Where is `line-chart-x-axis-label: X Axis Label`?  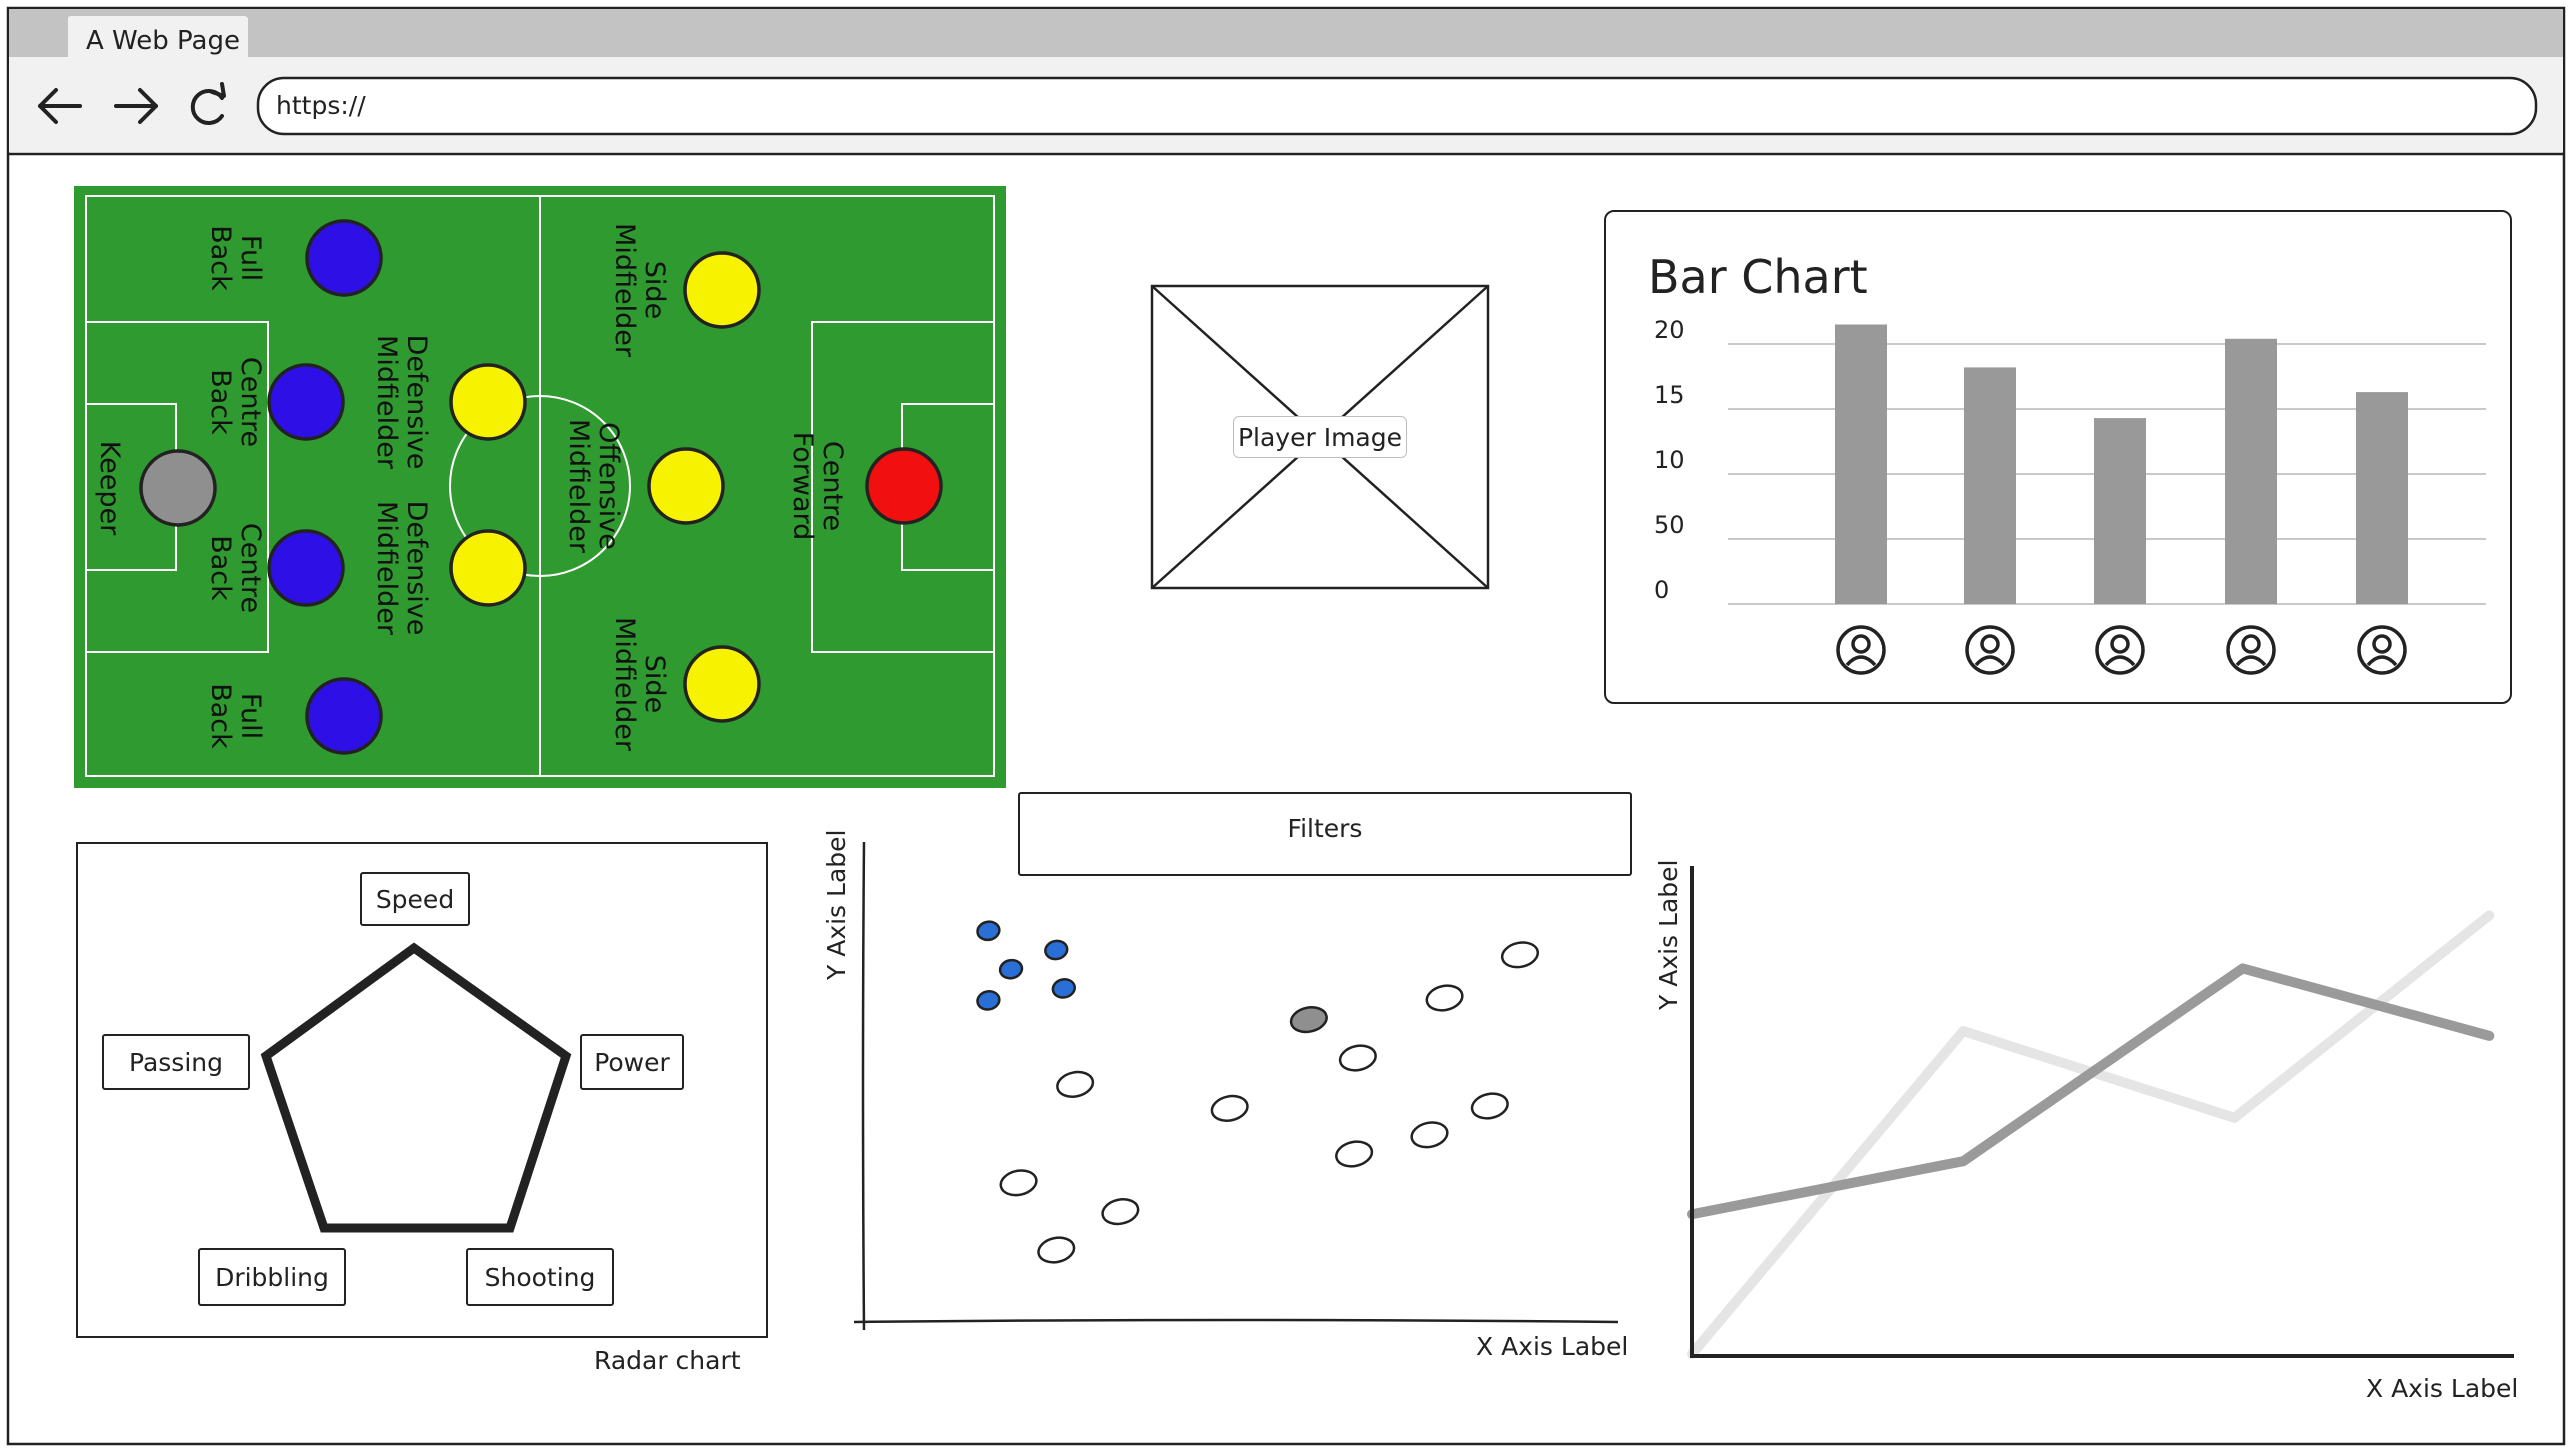
line-chart-x-axis-label: X Axis Label is located at coordinates (2442, 1388).